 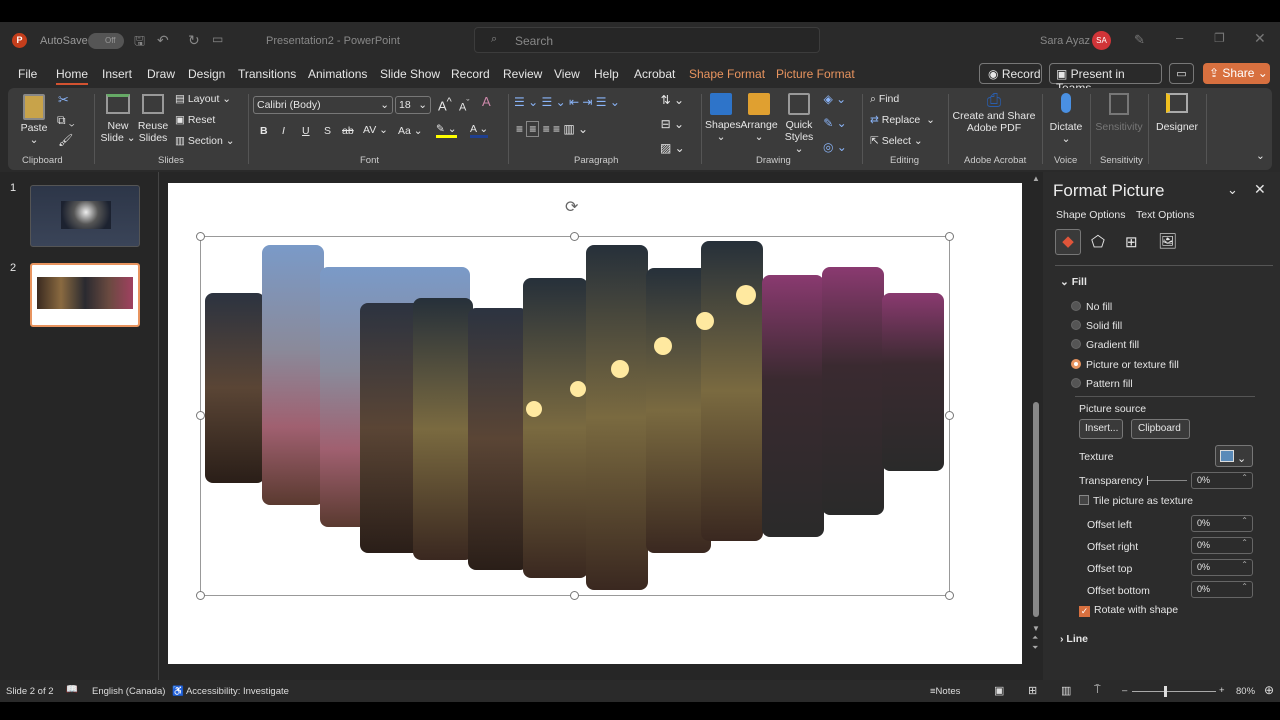 I want to click on dictate-button: Dictate ⌄, so click(x=1066, y=119).